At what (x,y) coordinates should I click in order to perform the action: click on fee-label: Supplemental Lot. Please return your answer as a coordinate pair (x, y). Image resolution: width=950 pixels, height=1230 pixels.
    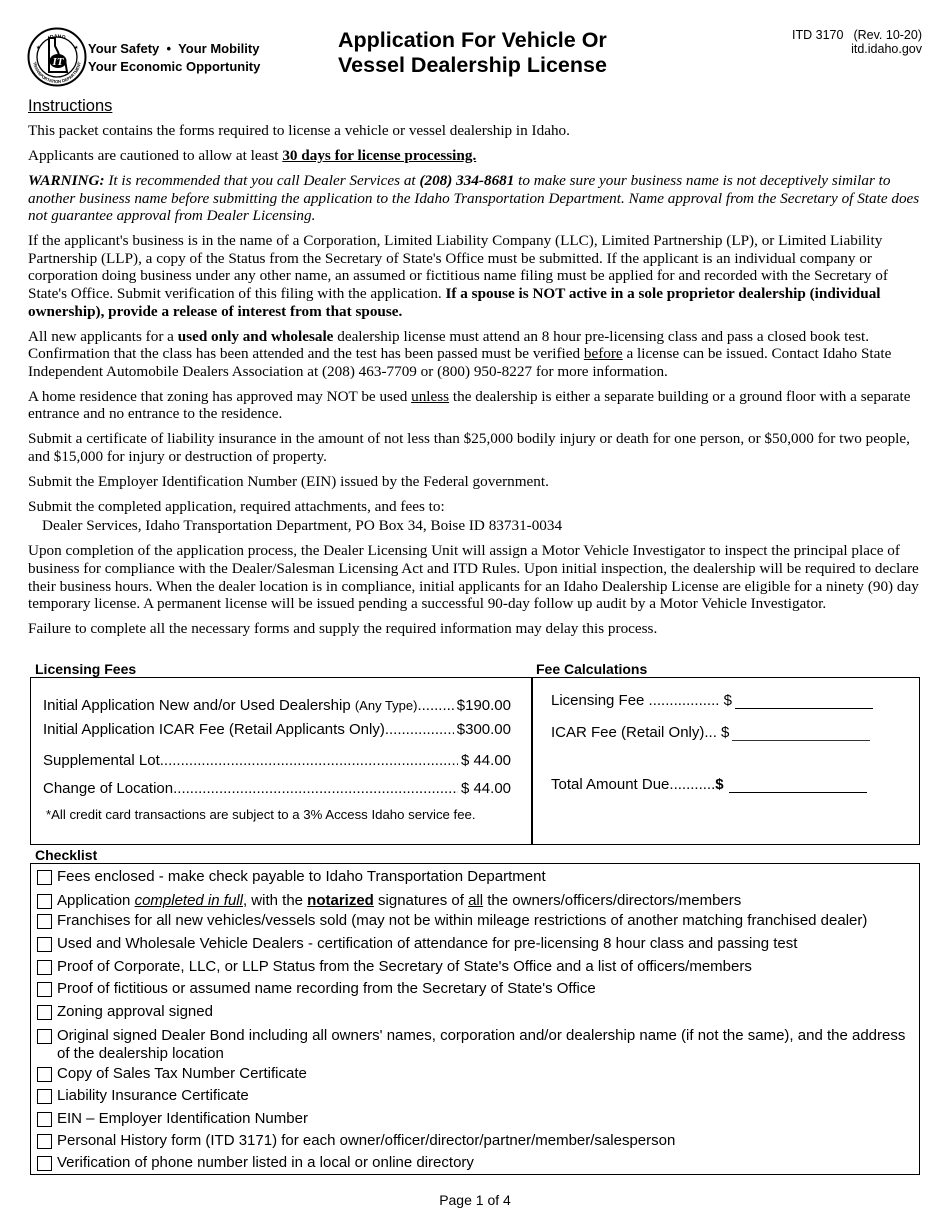
    Looking at the image, I should click on (101, 760).